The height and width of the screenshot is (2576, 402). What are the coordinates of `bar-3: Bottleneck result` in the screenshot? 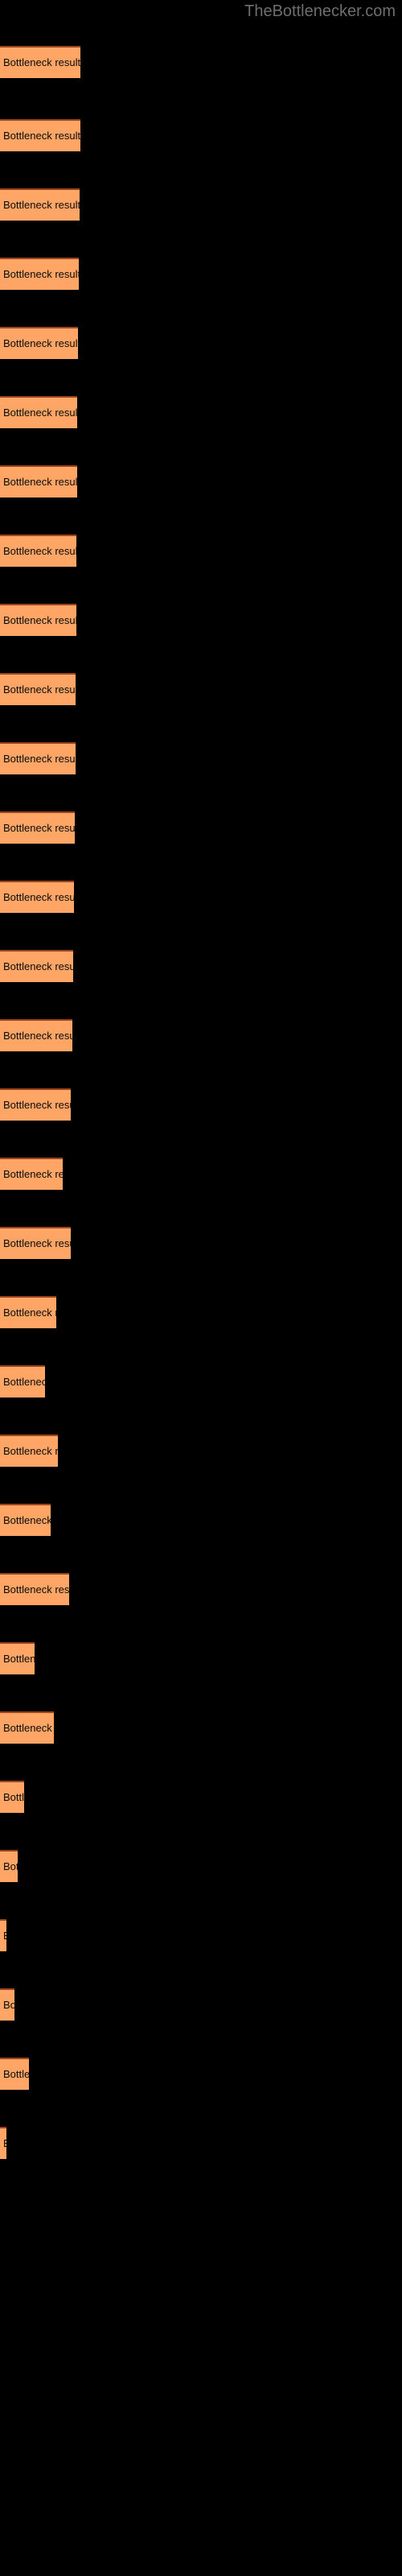 It's located at (40, 204).